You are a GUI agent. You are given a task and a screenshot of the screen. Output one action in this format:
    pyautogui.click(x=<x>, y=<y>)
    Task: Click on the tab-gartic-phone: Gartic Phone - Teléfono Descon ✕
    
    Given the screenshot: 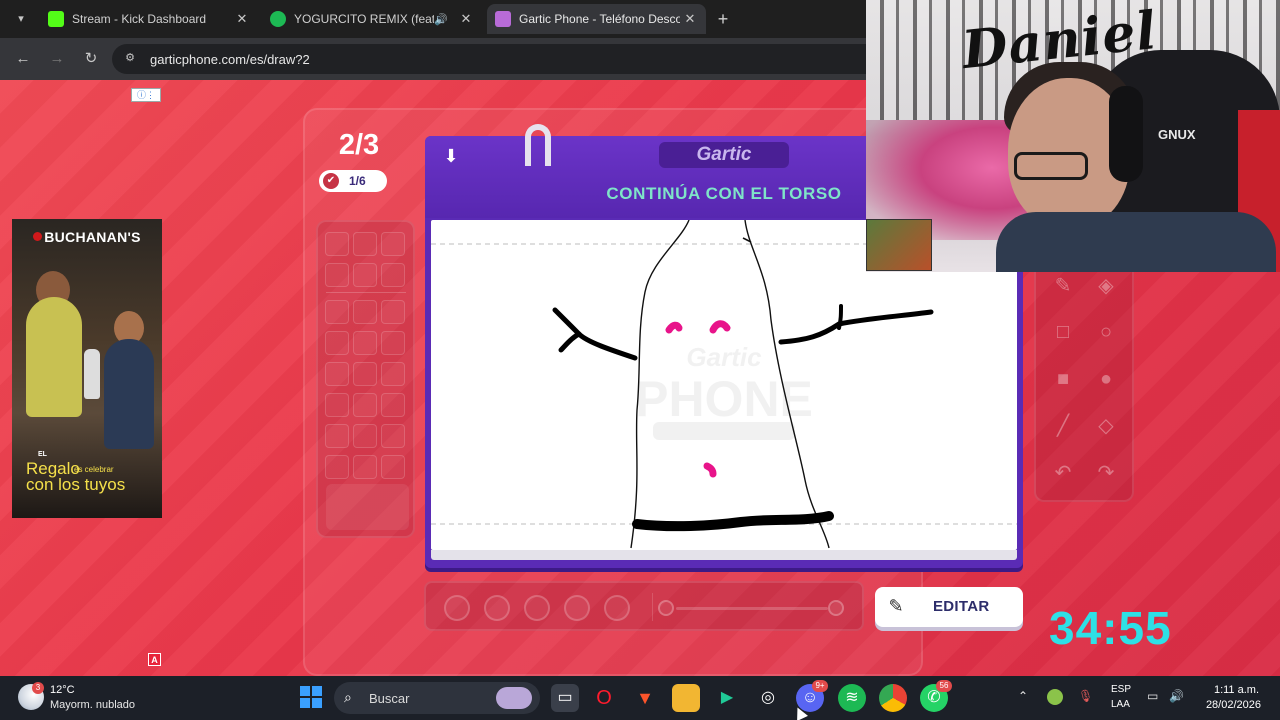 What is the action you would take?
    pyautogui.click(x=596, y=19)
    